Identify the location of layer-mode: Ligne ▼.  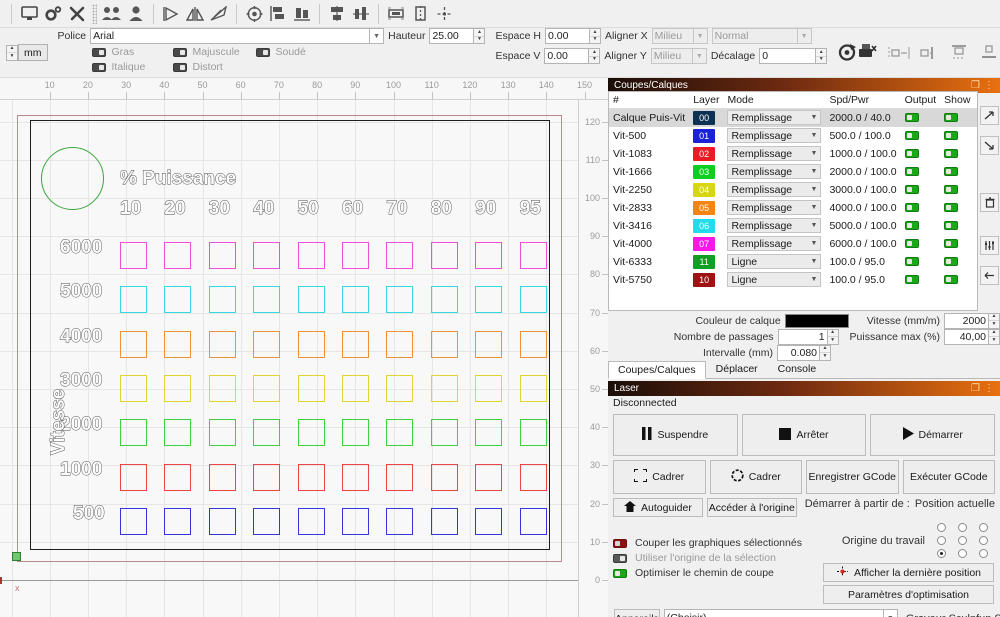
(774, 280).